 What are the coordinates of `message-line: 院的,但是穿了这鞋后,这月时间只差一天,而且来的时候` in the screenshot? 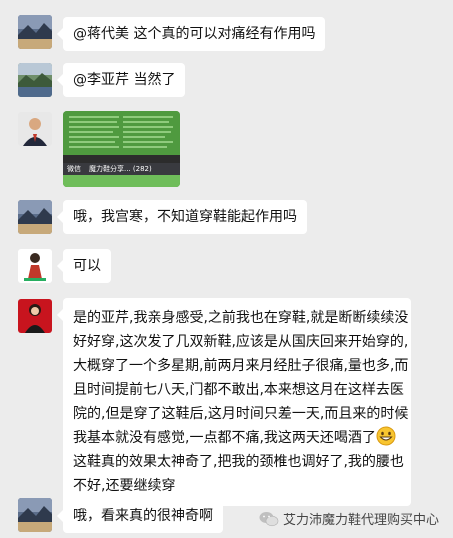 It's located at (241, 414).